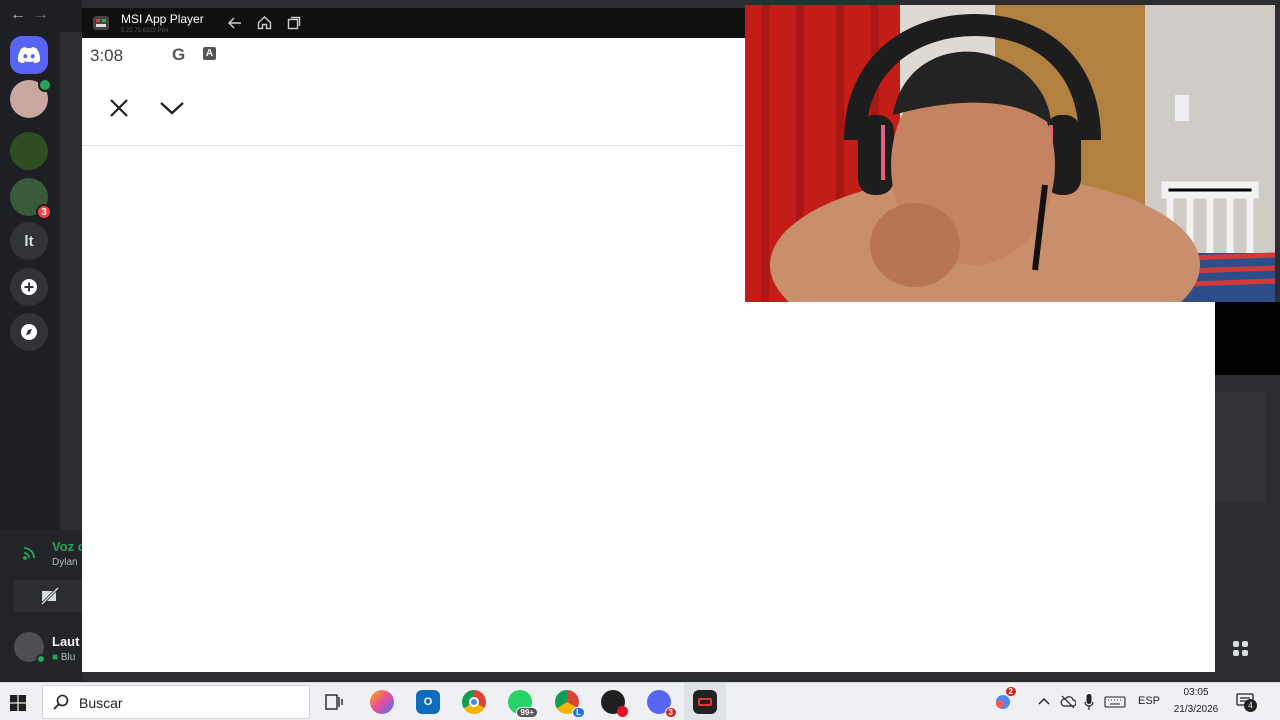  What do you see at coordinates (1004, 700) in the screenshot?
I see `widgets-icon: 2` at bounding box center [1004, 700].